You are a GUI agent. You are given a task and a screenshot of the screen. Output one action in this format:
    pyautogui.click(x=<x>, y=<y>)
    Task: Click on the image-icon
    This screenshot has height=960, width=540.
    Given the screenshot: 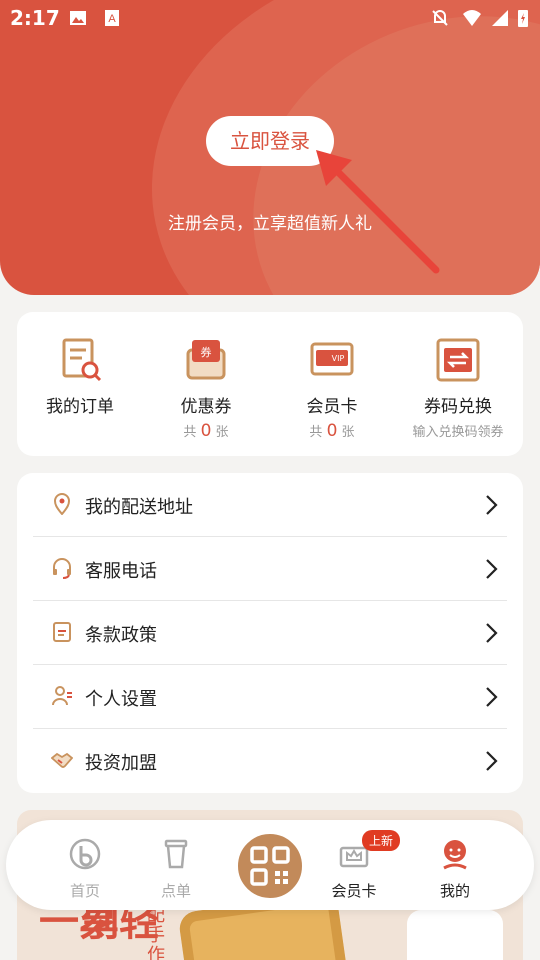 What is the action you would take?
    pyautogui.click(x=78, y=18)
    